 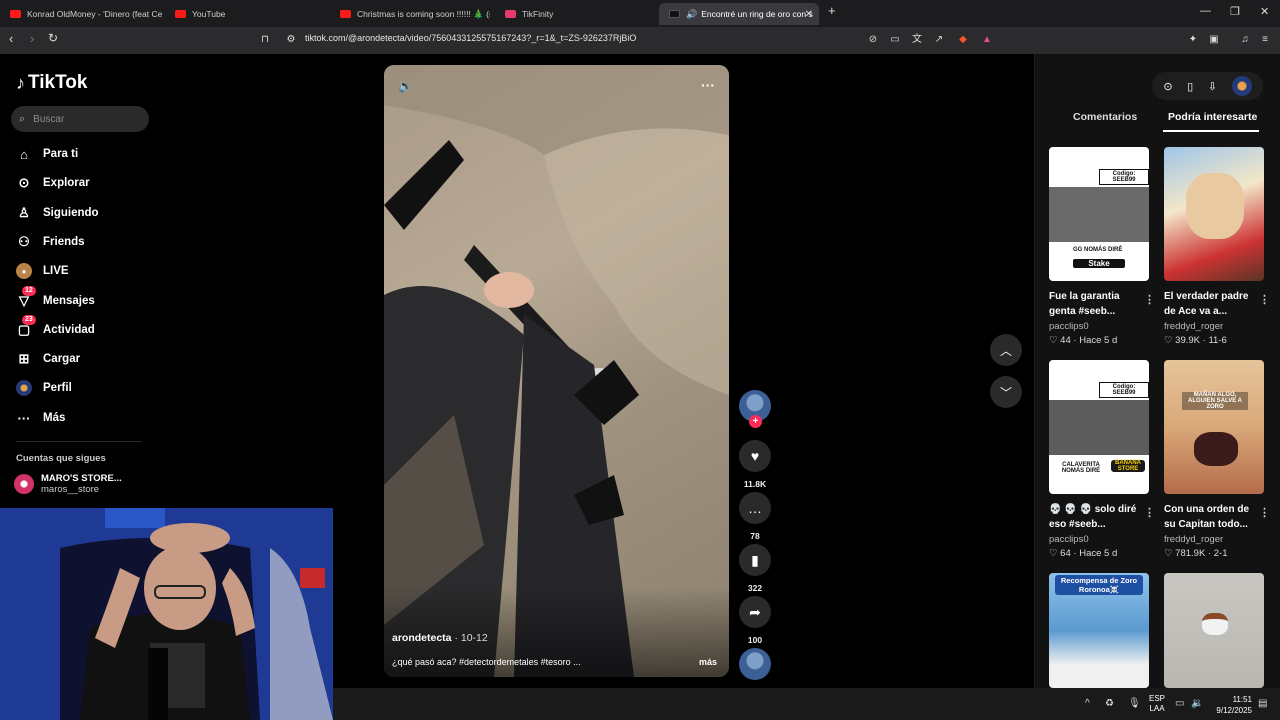 What do you see at coordinates (939, 40) in the screenshot?
I see `share-icon: ↗` at bounding box center [939, 40].